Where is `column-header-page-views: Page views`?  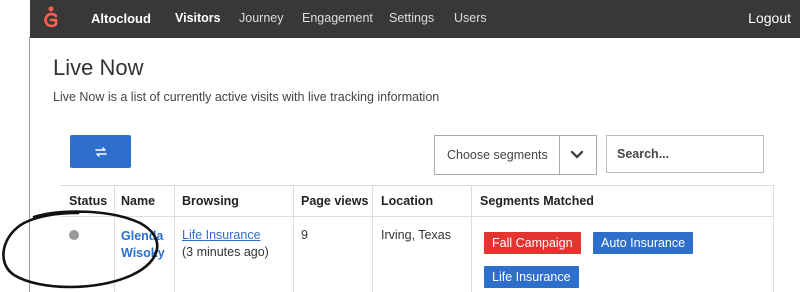
column-header-page-views: Page views is located at coordinates (335, 201).